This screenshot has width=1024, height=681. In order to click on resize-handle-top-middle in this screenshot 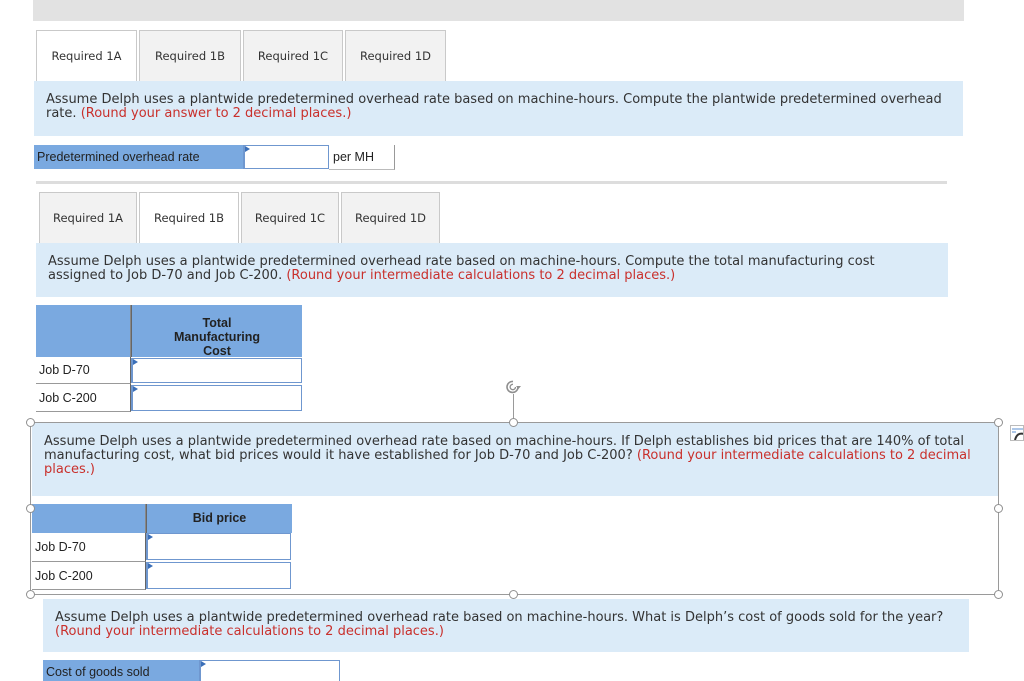, I will do `click(513, 422)`.